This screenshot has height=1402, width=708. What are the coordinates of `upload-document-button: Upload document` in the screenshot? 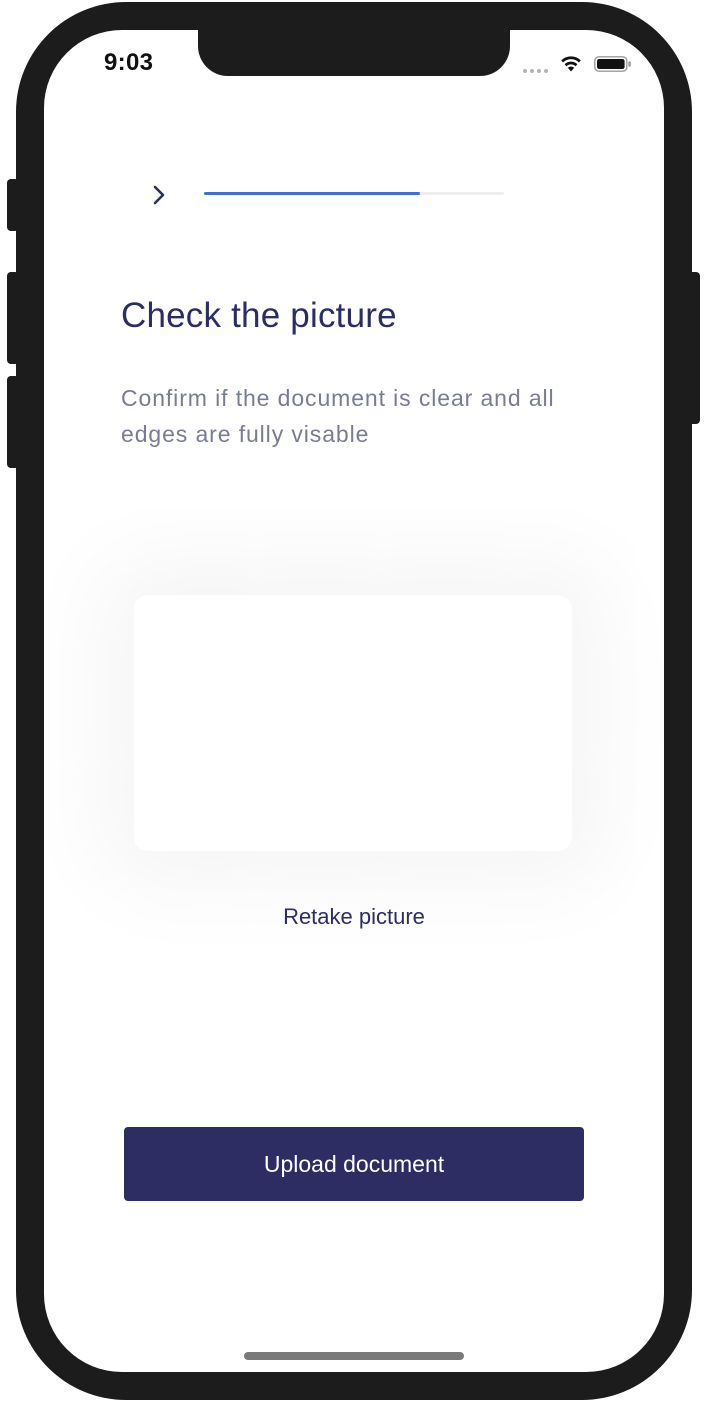 It's located at (354, 1164).